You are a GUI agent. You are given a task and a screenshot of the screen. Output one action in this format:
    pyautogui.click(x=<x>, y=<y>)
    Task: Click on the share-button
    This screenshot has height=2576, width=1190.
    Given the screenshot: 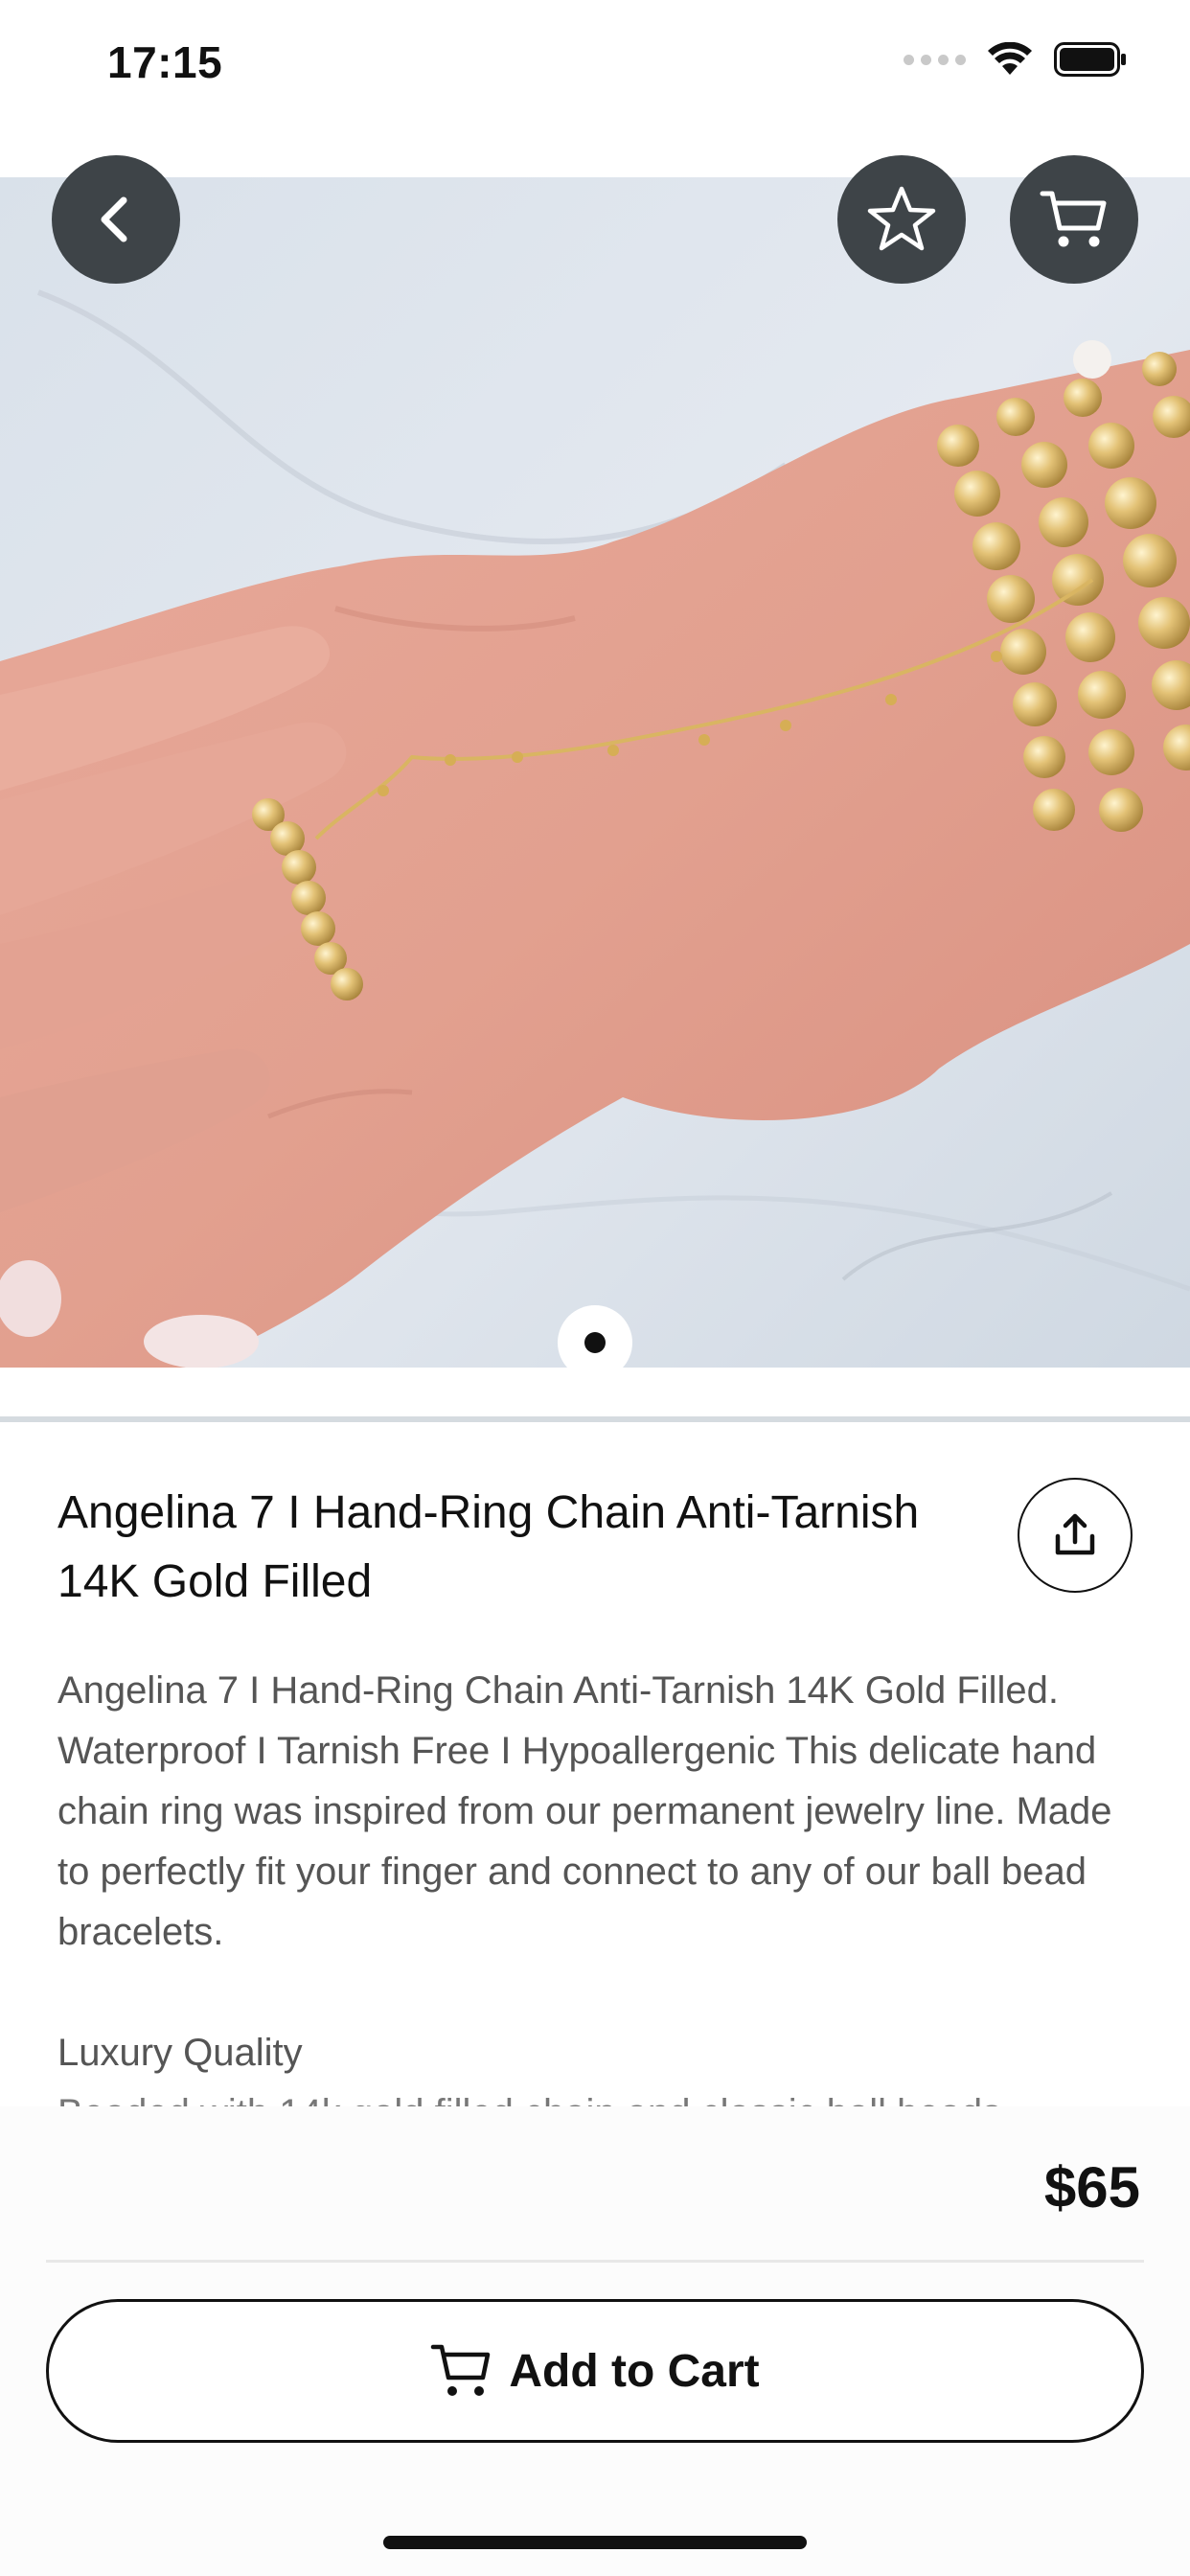 What is the action you would take?
    pyautogui.click(x=1075, y=1535)
    